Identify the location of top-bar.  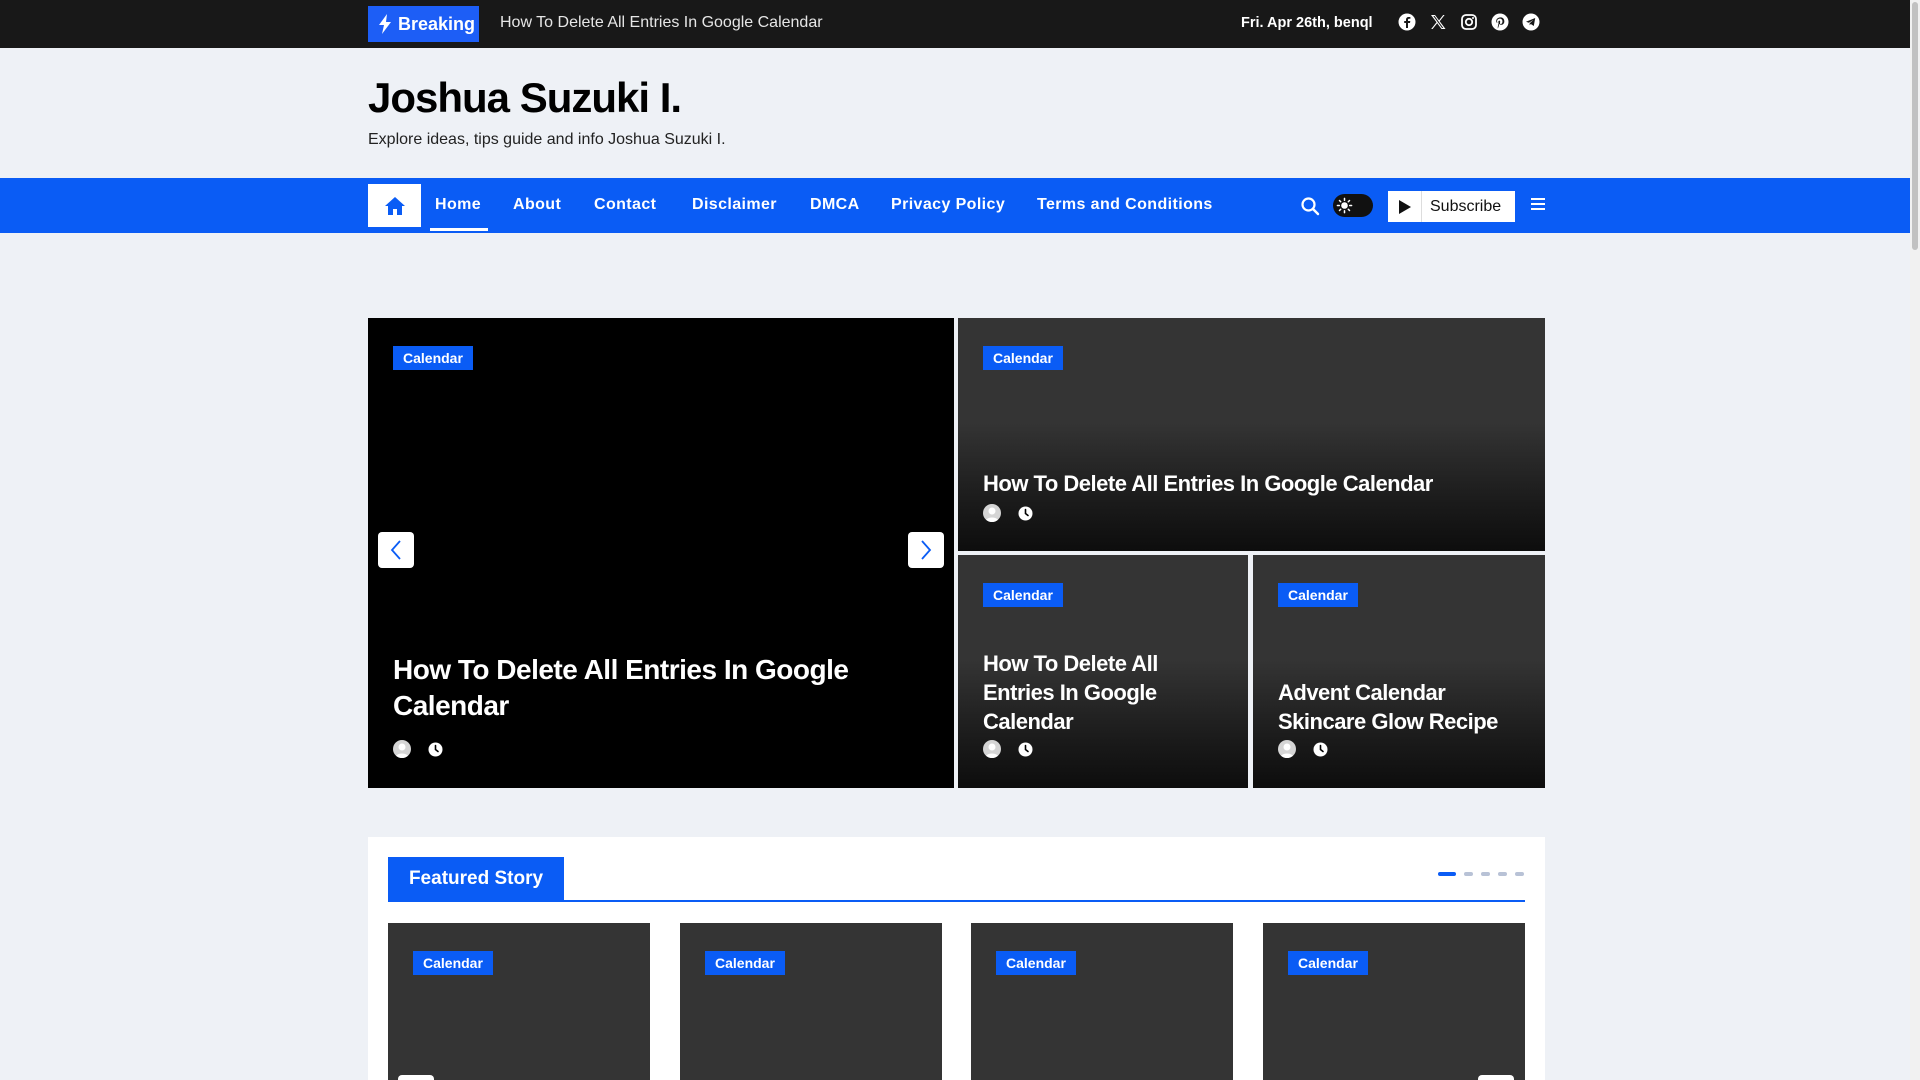
(955, 24).